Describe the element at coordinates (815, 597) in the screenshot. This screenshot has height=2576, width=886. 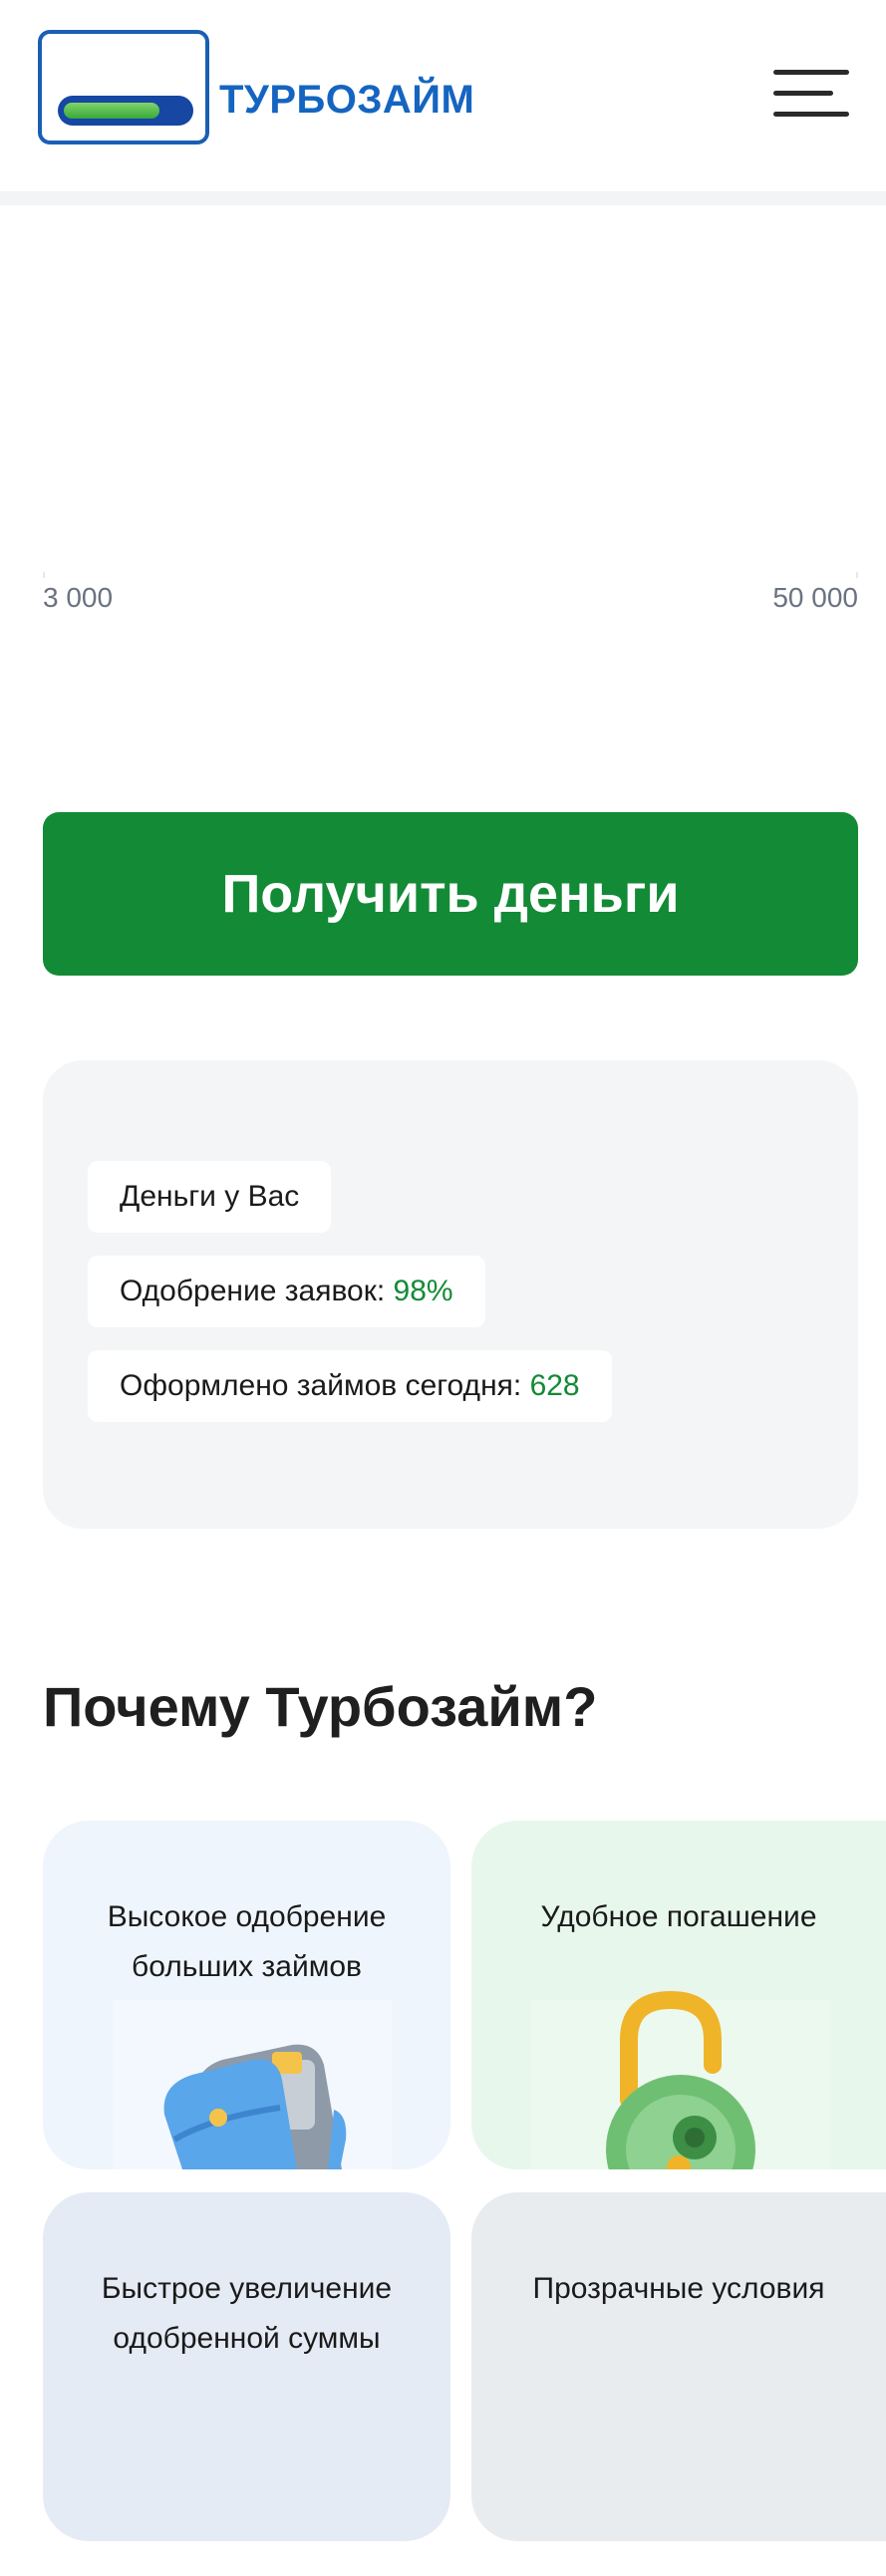
I see `range-max-label: 50 000` at that location.